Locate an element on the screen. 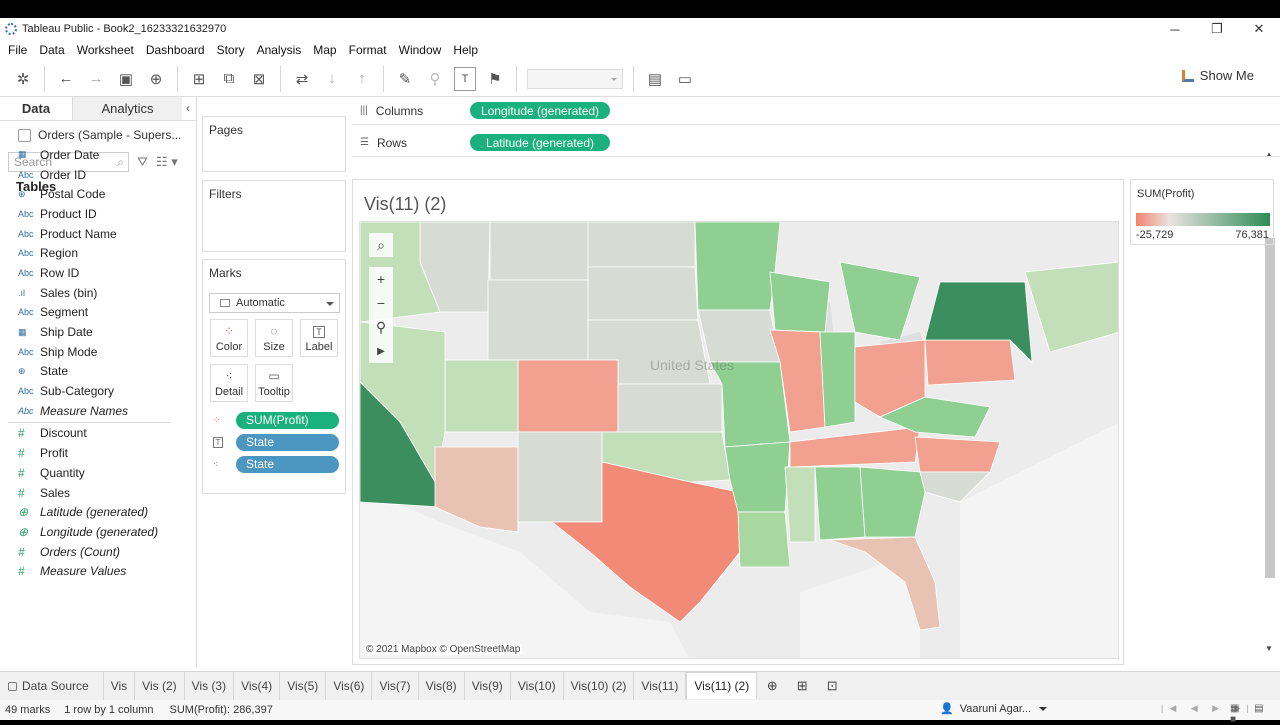 The width and height of the screenshot is (1280, 725). group-icon: ⚲ is located at coordinates (435, 79).